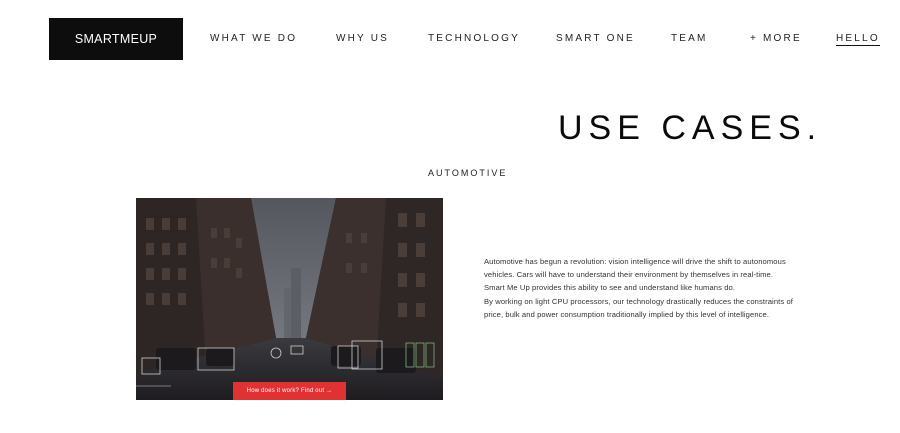  I want to click on how-it-works-button-label: How does it work? Find out →, so click(289, 391).